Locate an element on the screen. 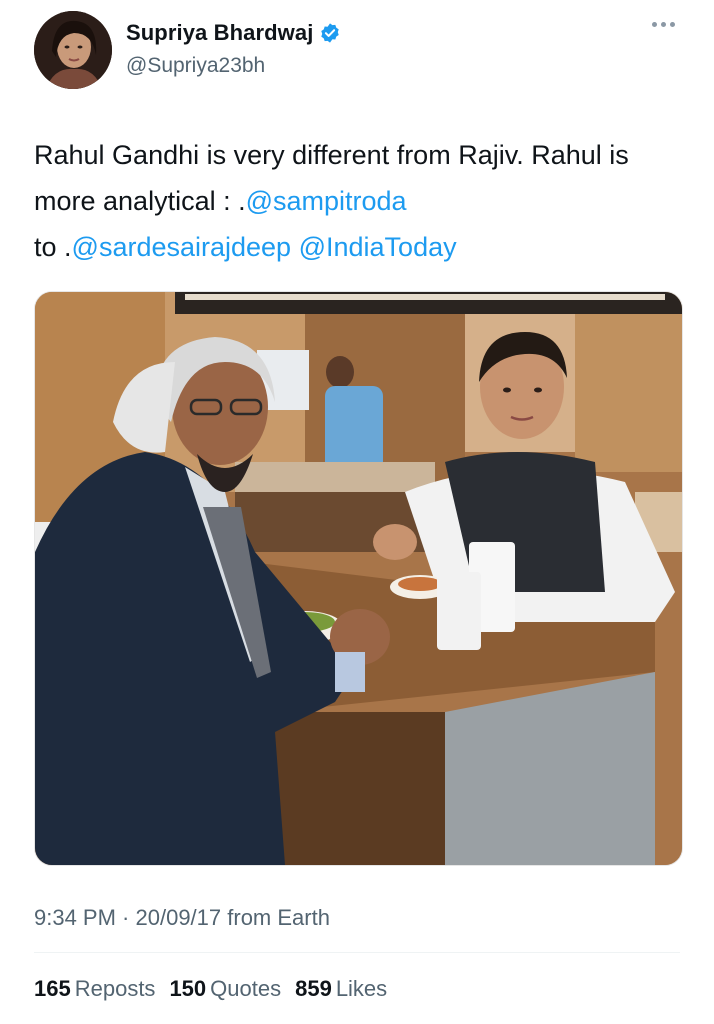  reposts-label: Reposts is located at coordinates (115, 988).